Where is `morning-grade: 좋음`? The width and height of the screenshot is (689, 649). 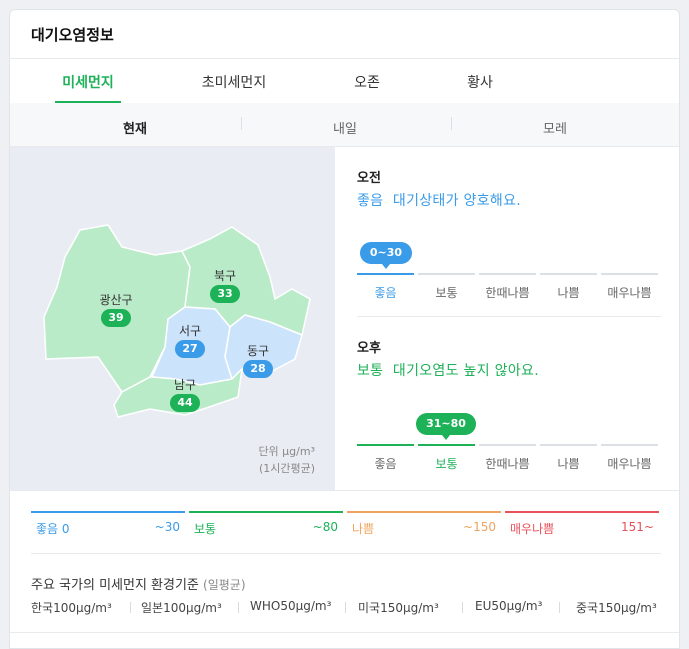 morning-grade: 좋음 is located at coordinates (370, 201).